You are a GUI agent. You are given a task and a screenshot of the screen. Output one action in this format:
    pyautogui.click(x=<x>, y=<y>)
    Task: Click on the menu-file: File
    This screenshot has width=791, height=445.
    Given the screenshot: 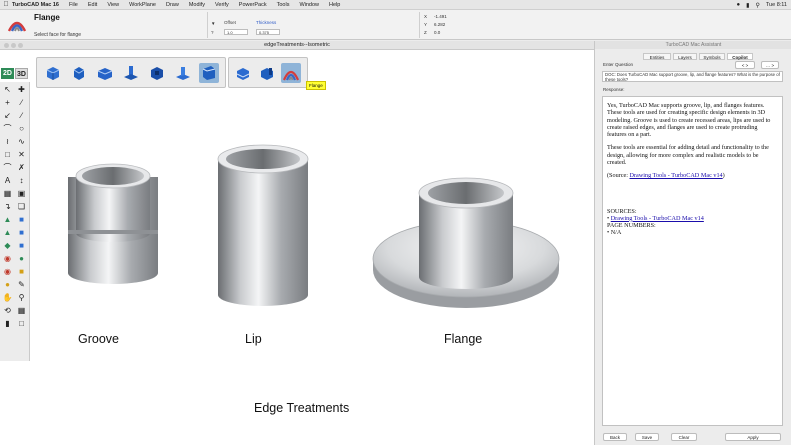 What is the action you would take?
    pyautogui.click(x=73, y=5)
    